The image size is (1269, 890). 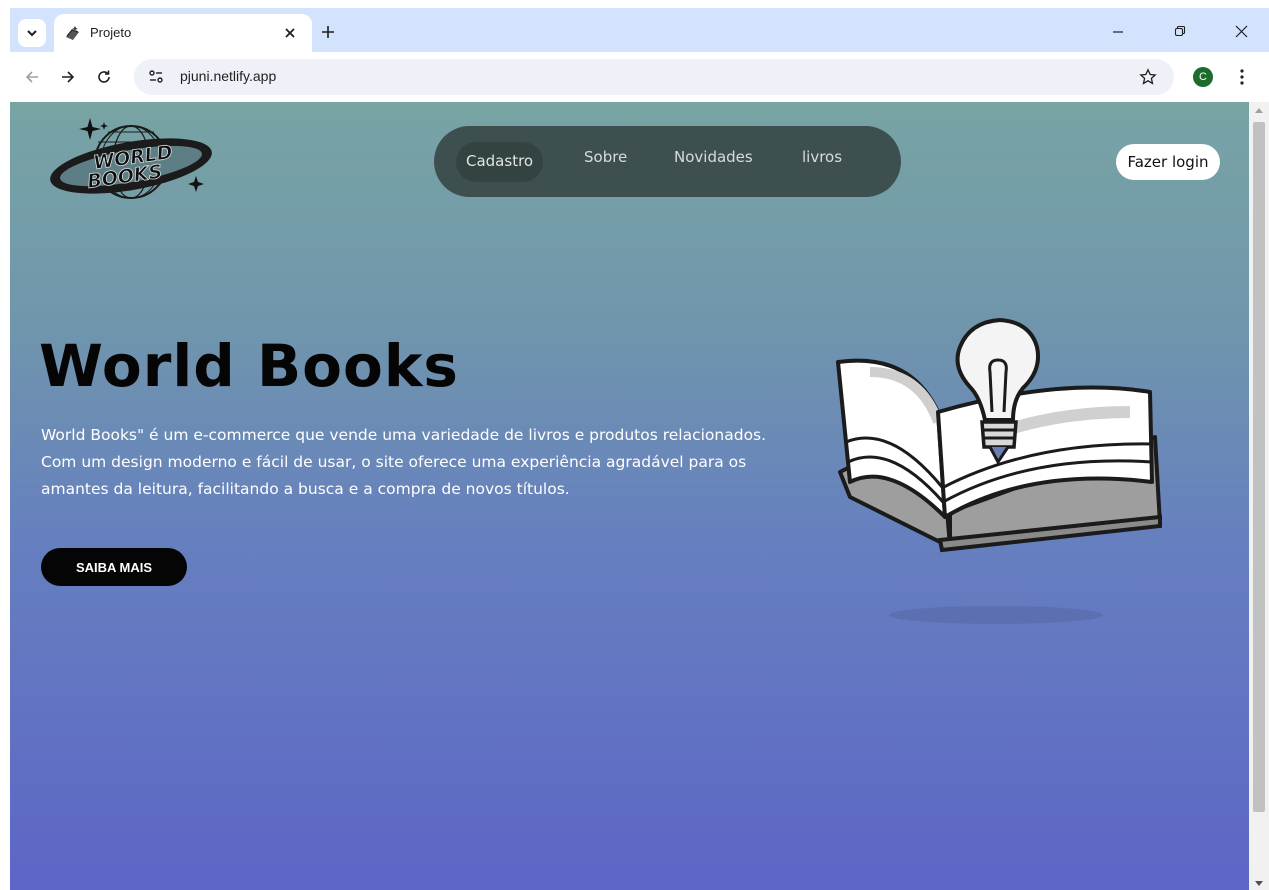 I want to click on reload-button, so click(x=104, y=77).